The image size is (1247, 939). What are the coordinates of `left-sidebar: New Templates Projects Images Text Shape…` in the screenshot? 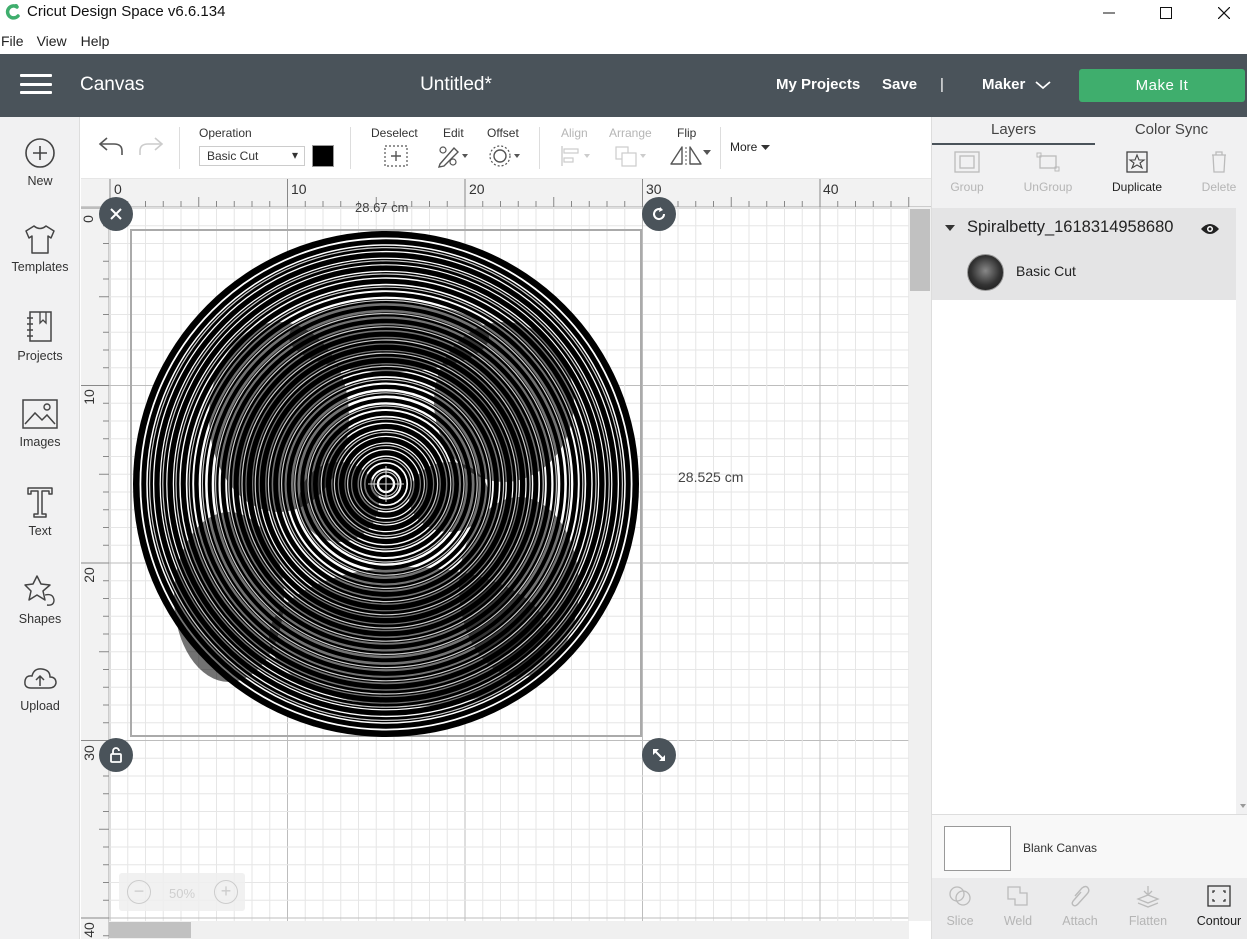 It's located at (40, 528).